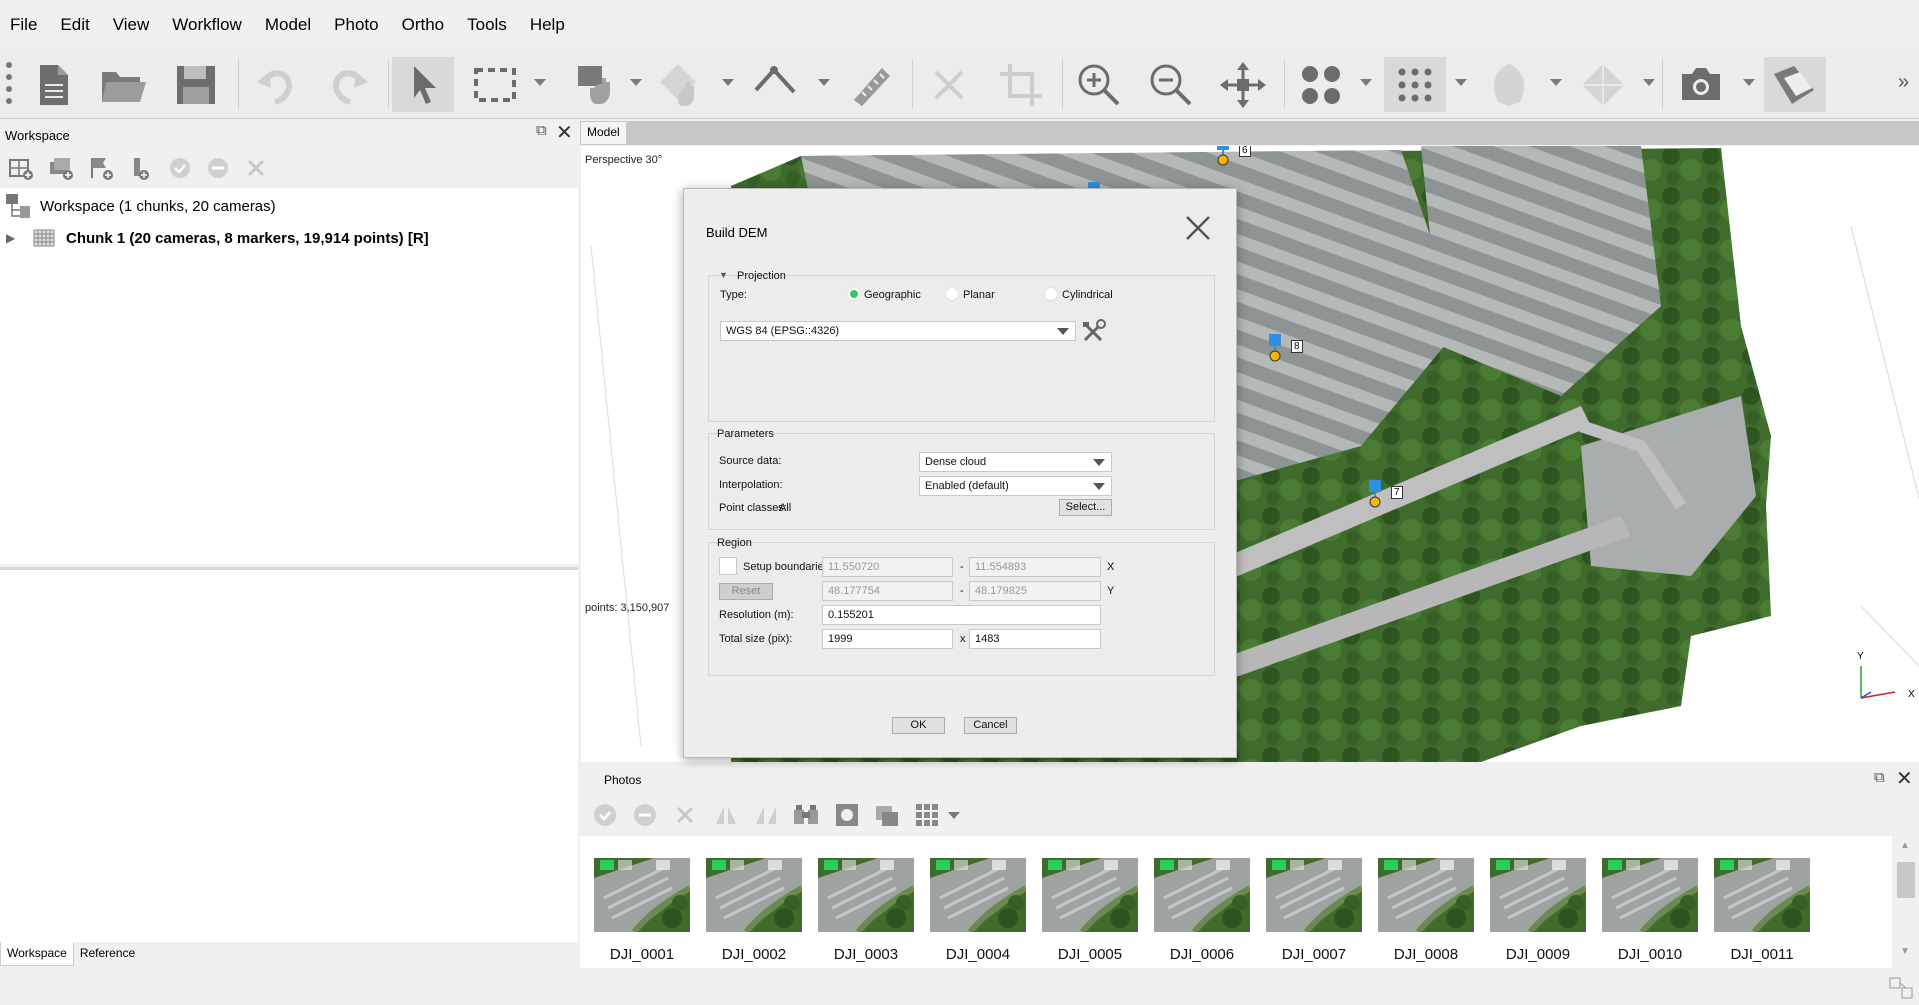  Describe the element at coordinates (101, 168) in the screenshot. I see `add-marker-icon` at that location.